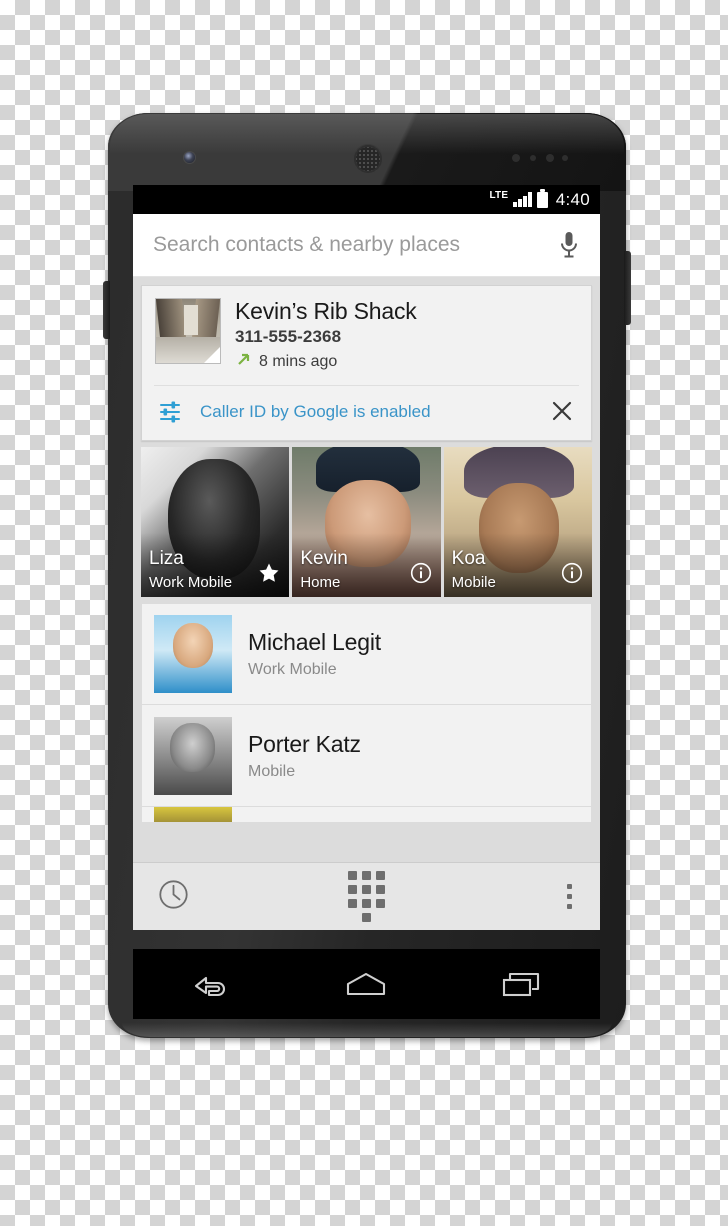  What do you see at coordinates (189, 157) in the screenshot?
I see `front-camera-icon` at bounding box center [189, 157].